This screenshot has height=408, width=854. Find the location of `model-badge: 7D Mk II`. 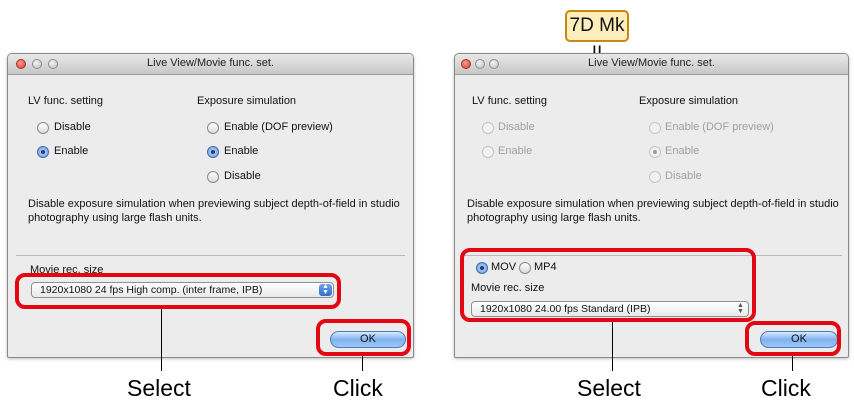

model-badge: 7D Mk II is located at coordinates (597, 37).